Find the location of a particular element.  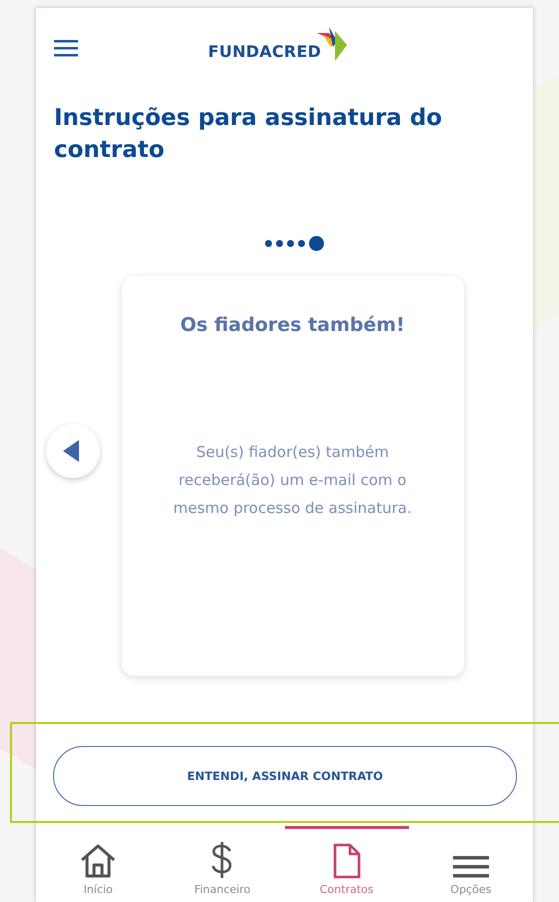

nav-tab: Início is located at coordinates (98, 864).